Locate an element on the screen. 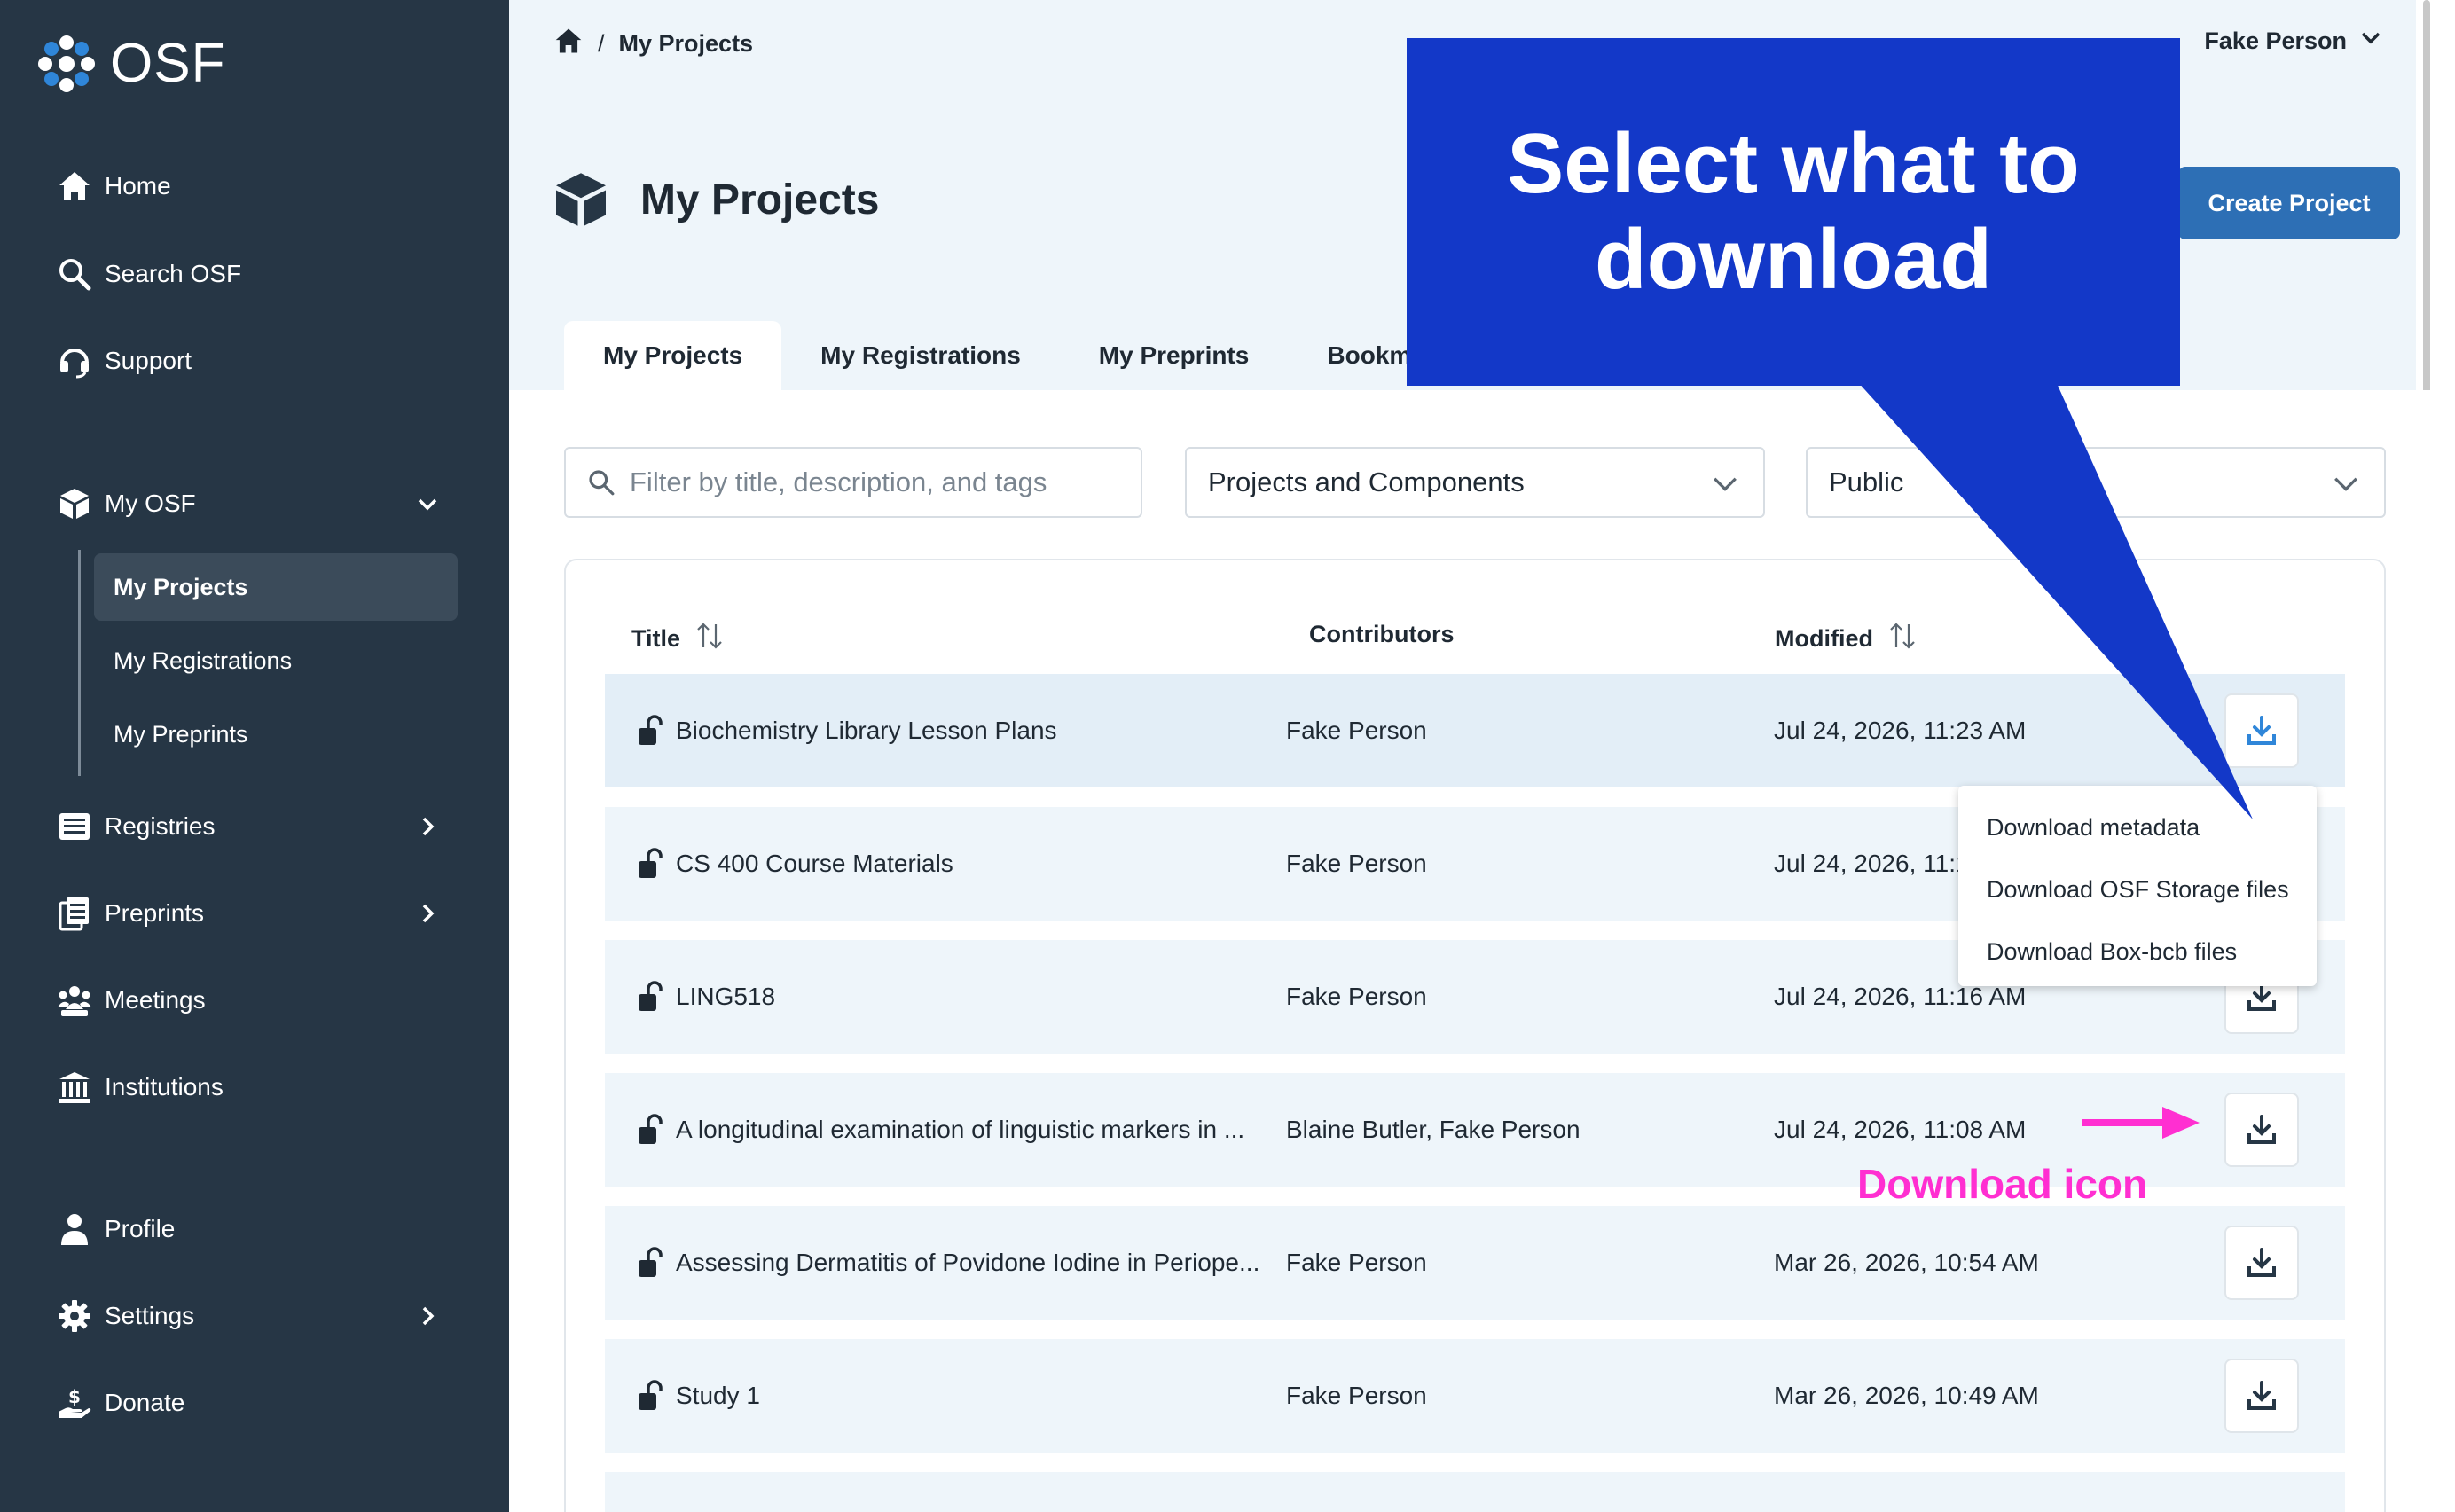  sidebar-subitem-my-registrations: My Registrations is located at coordinates (276, 660).